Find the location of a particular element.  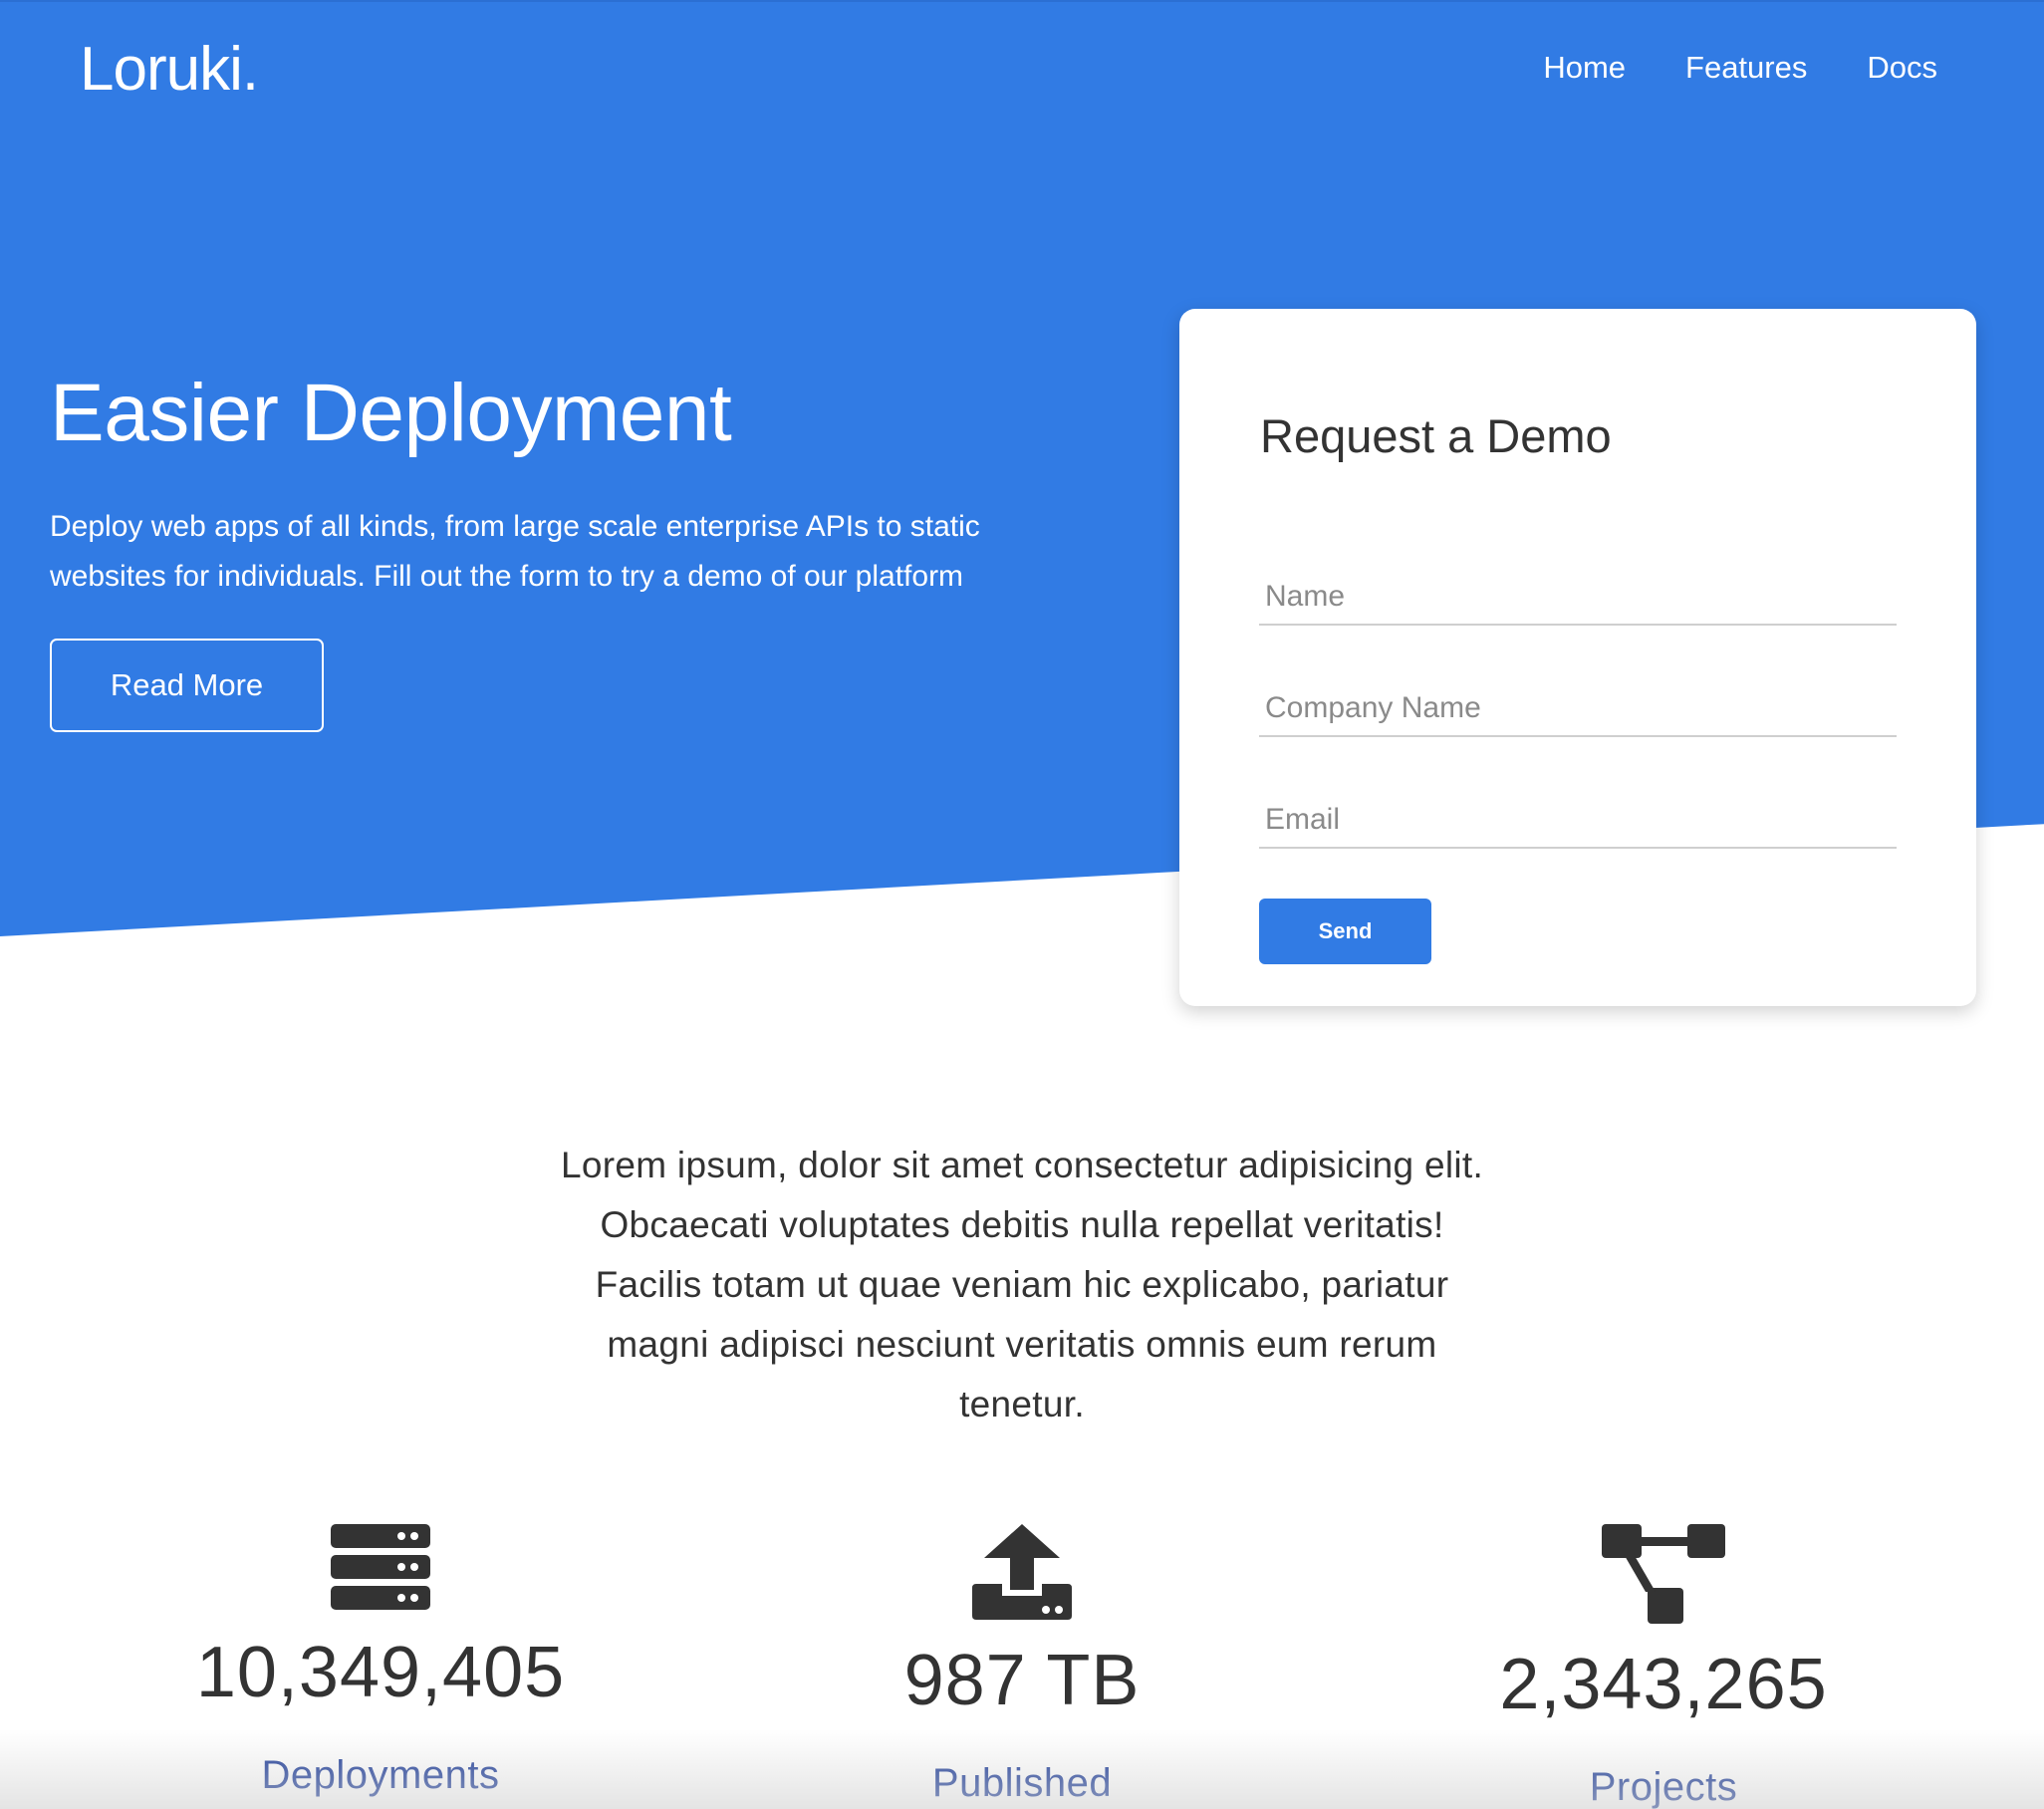

stat-deployments: 10,349,405 Deployments is located at coordinates (381, 1661).